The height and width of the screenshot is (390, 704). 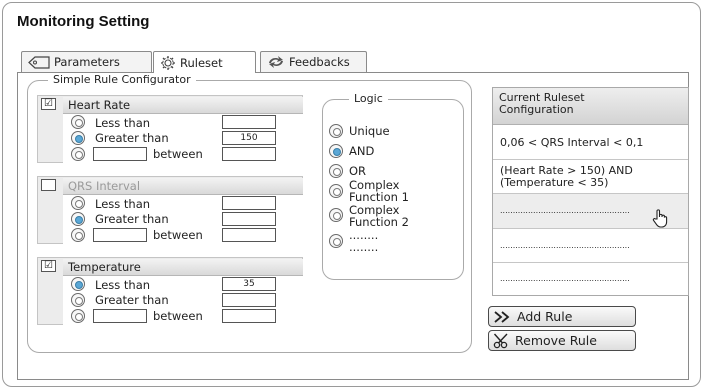 What do you see at coordinates (78, 300) in the screenshot?
I see `temperature-greater-radio` at bounding box center [78, 300].